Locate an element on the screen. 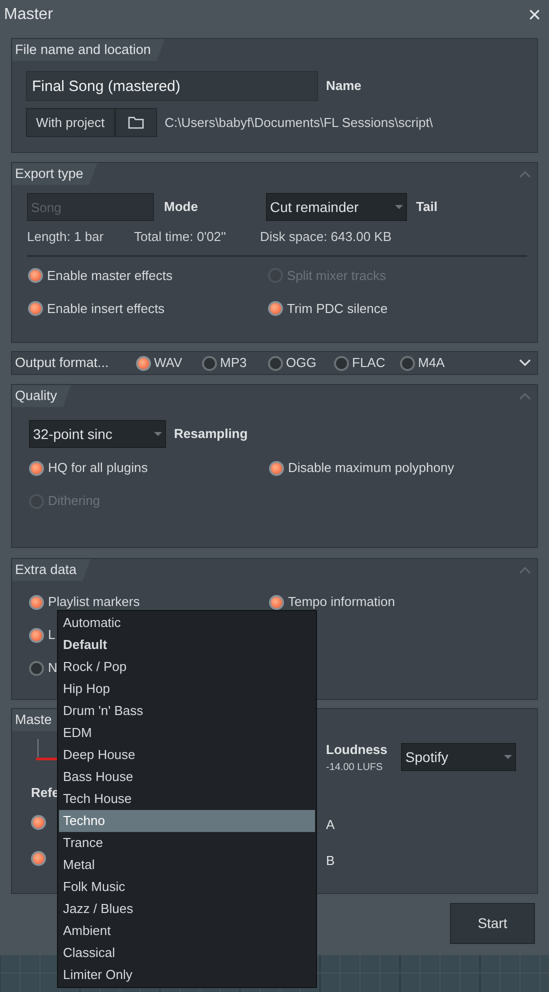  menu-item: Metal is located at coordinates (187, 865).